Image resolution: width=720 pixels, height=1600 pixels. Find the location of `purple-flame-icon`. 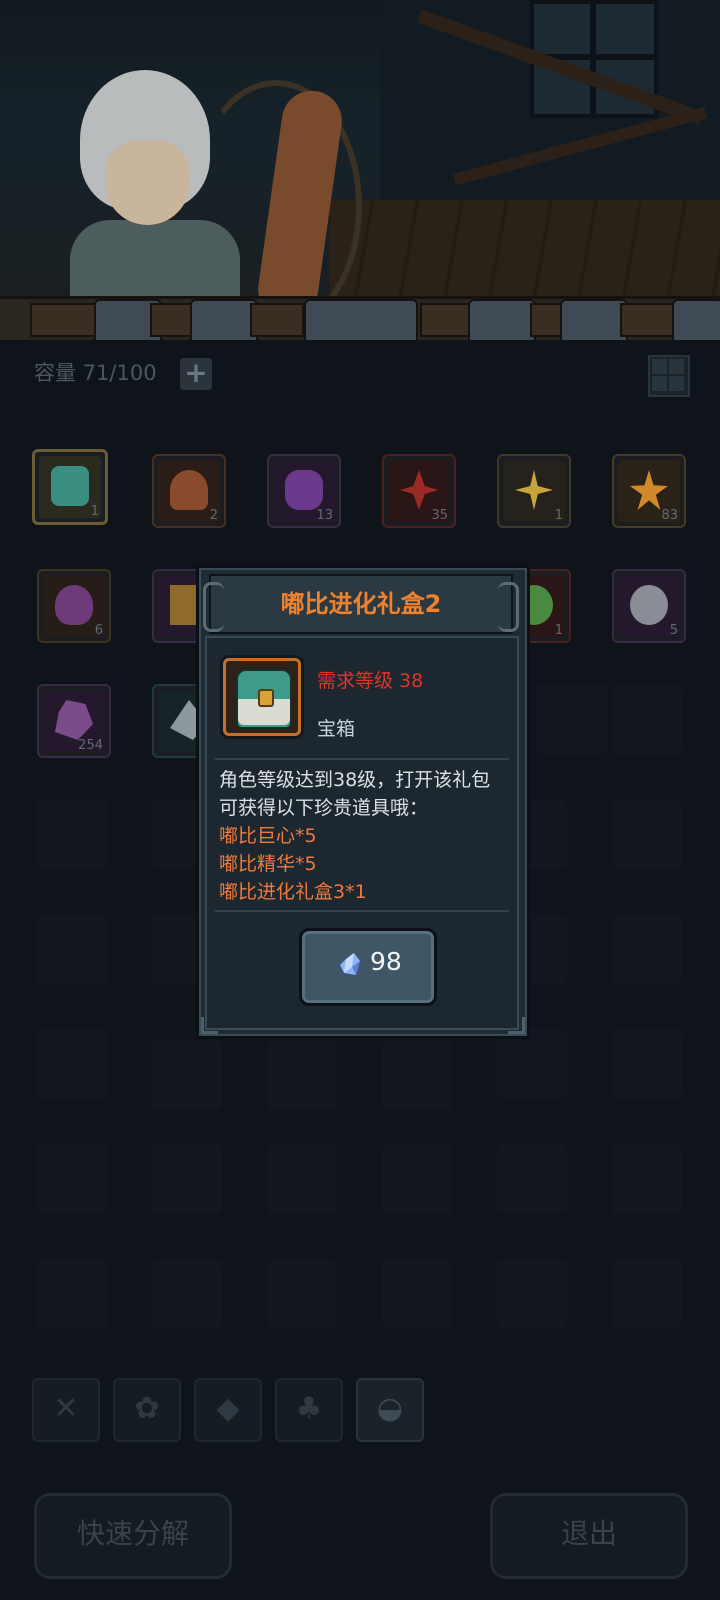

purple-flame-icon is located at coordinates (74, 605).